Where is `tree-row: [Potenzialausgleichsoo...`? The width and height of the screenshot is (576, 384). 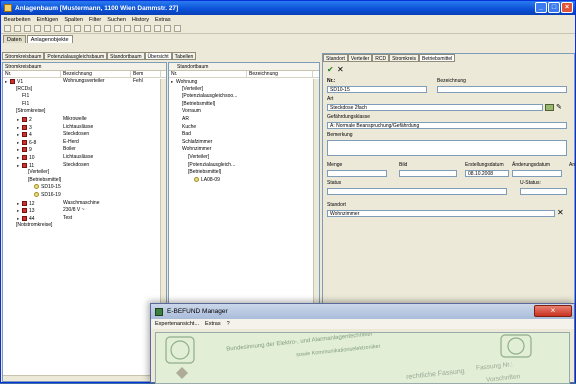
tree-row: [Potenzialausgleichsoo... is located at coordinates (244, 97).